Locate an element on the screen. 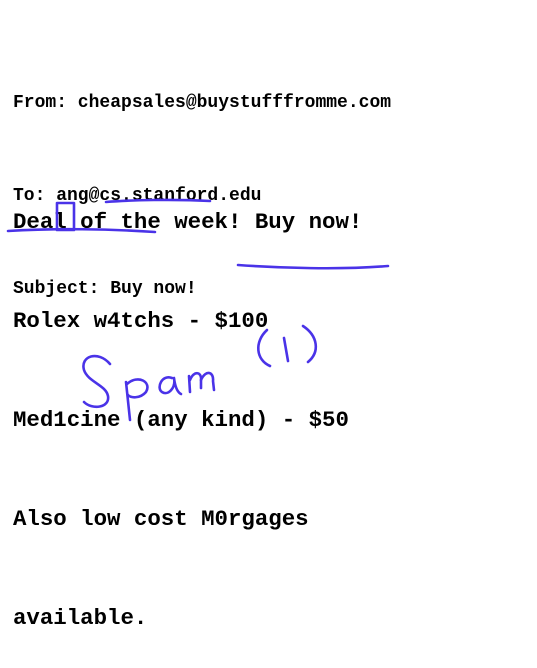  email-from-line: From: cheapsales@buystufffromme.com is located at coordinates (202, 103).